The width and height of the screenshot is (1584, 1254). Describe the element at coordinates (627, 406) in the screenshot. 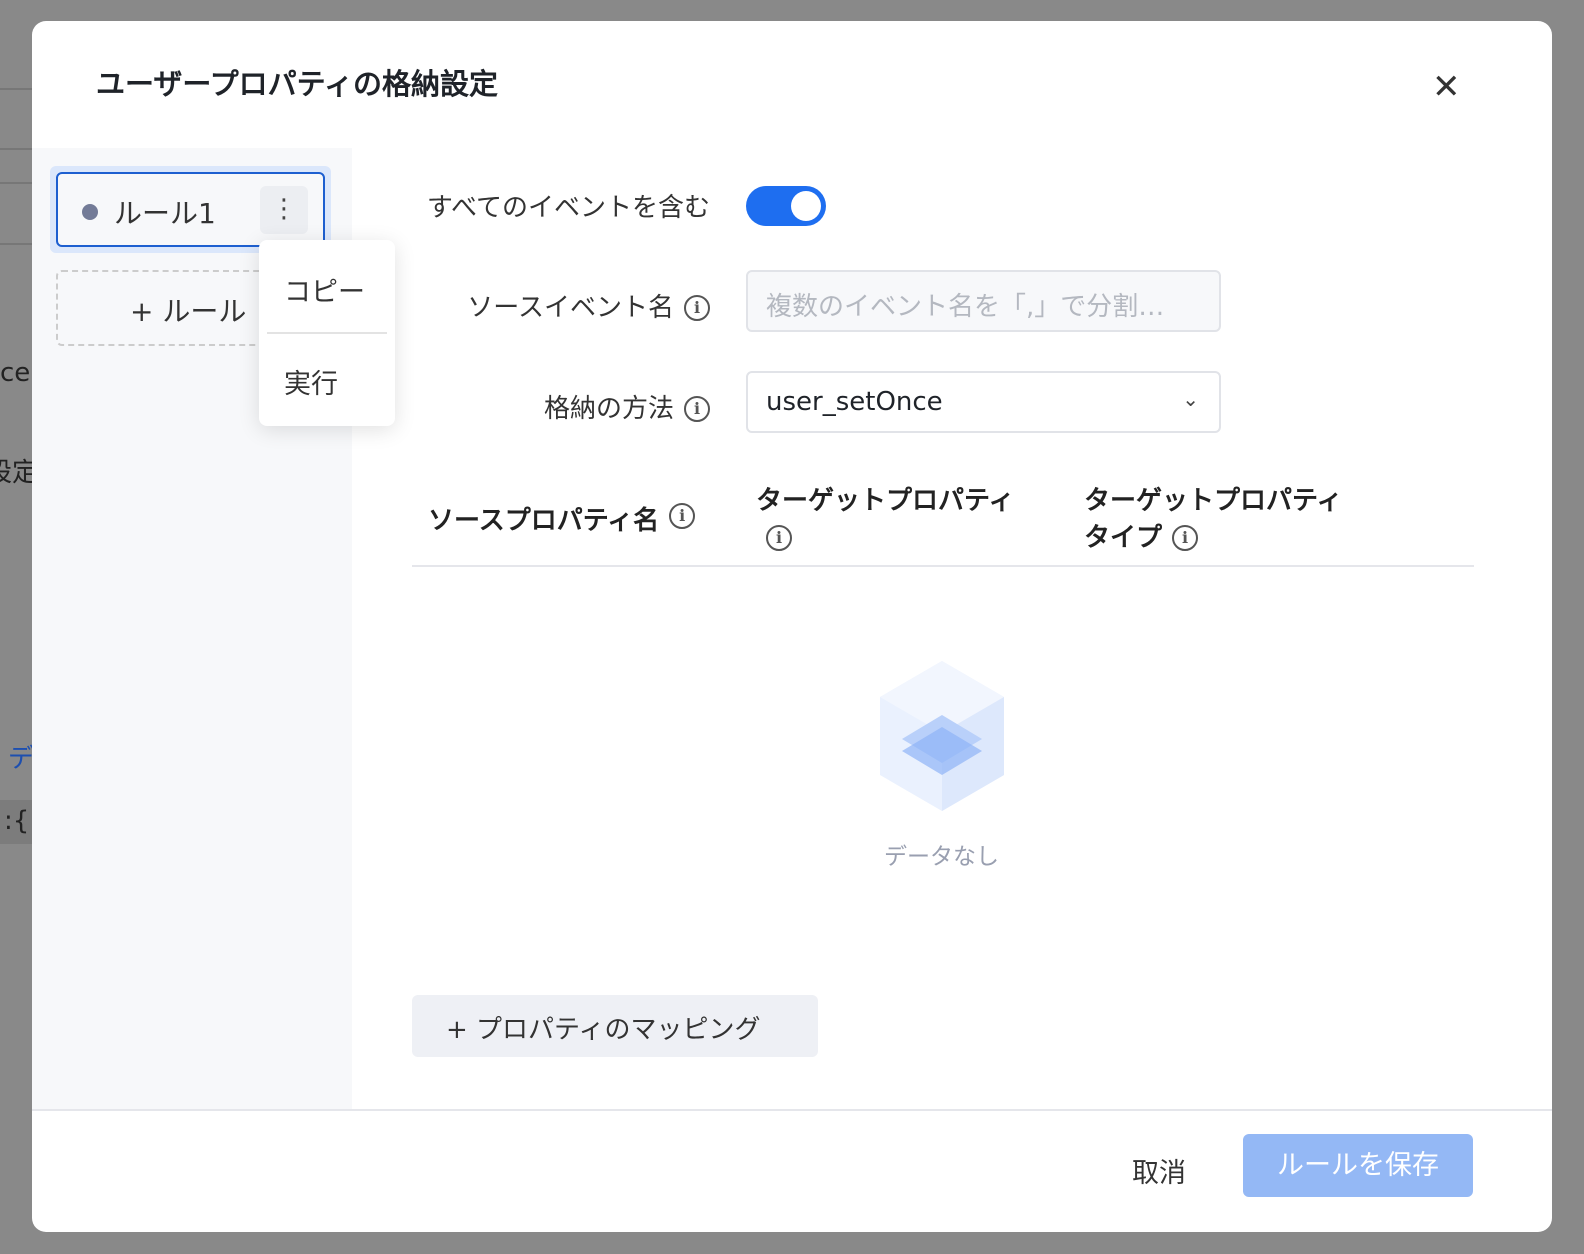

I see `storage-method-label: 格納の方法 i` at that location.